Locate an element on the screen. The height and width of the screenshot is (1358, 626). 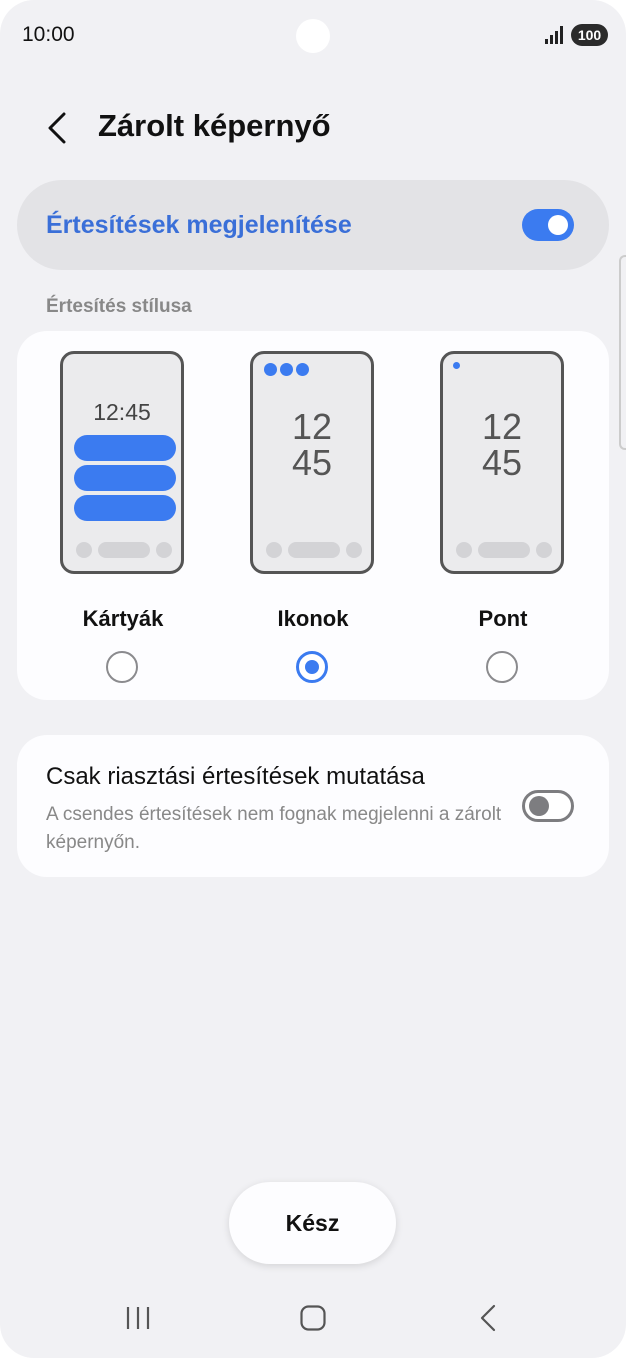
preview-icons: 12 45 is located at coordinates (312, 462).